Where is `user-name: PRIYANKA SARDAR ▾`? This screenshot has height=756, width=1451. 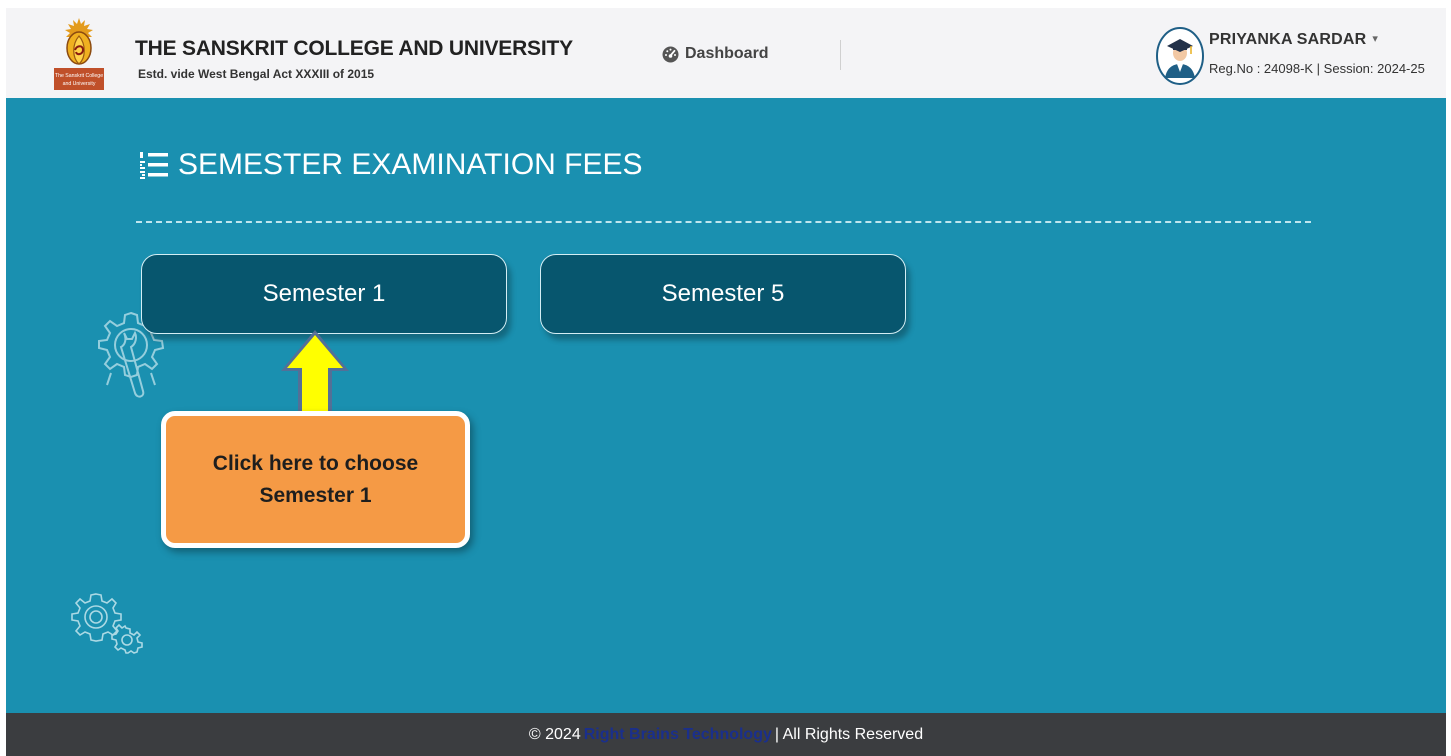
user-name: PRIYANKA SARDAR ▾ is located at coordinates (1293, 40).